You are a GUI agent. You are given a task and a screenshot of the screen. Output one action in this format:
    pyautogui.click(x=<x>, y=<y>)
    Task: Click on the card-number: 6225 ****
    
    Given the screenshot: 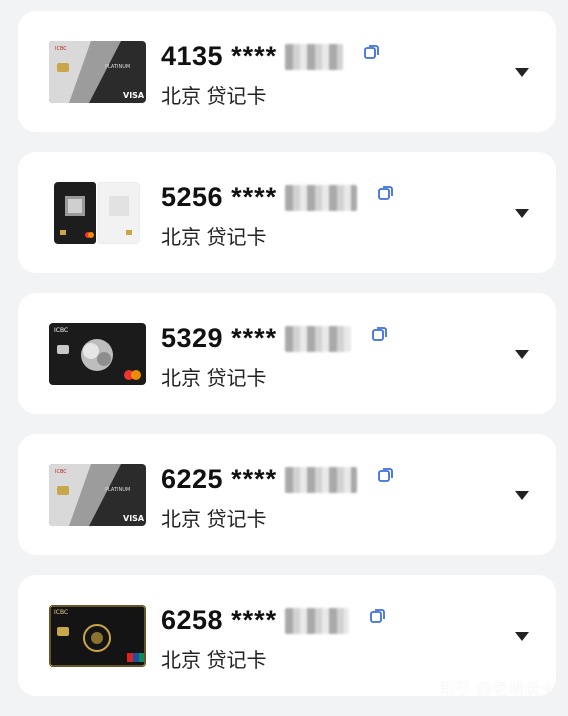 What is the action you would take?
    pyautogui.click(x=278, y=479)
    